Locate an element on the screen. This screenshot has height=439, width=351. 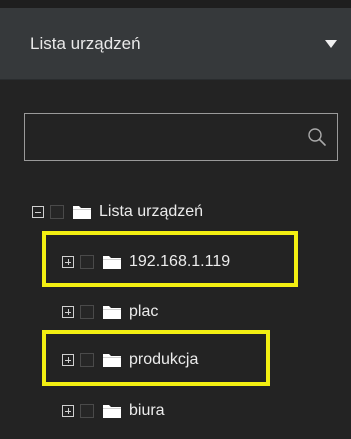
tree-root-label: Lista urządzeń is located at coordinates (151, 211).